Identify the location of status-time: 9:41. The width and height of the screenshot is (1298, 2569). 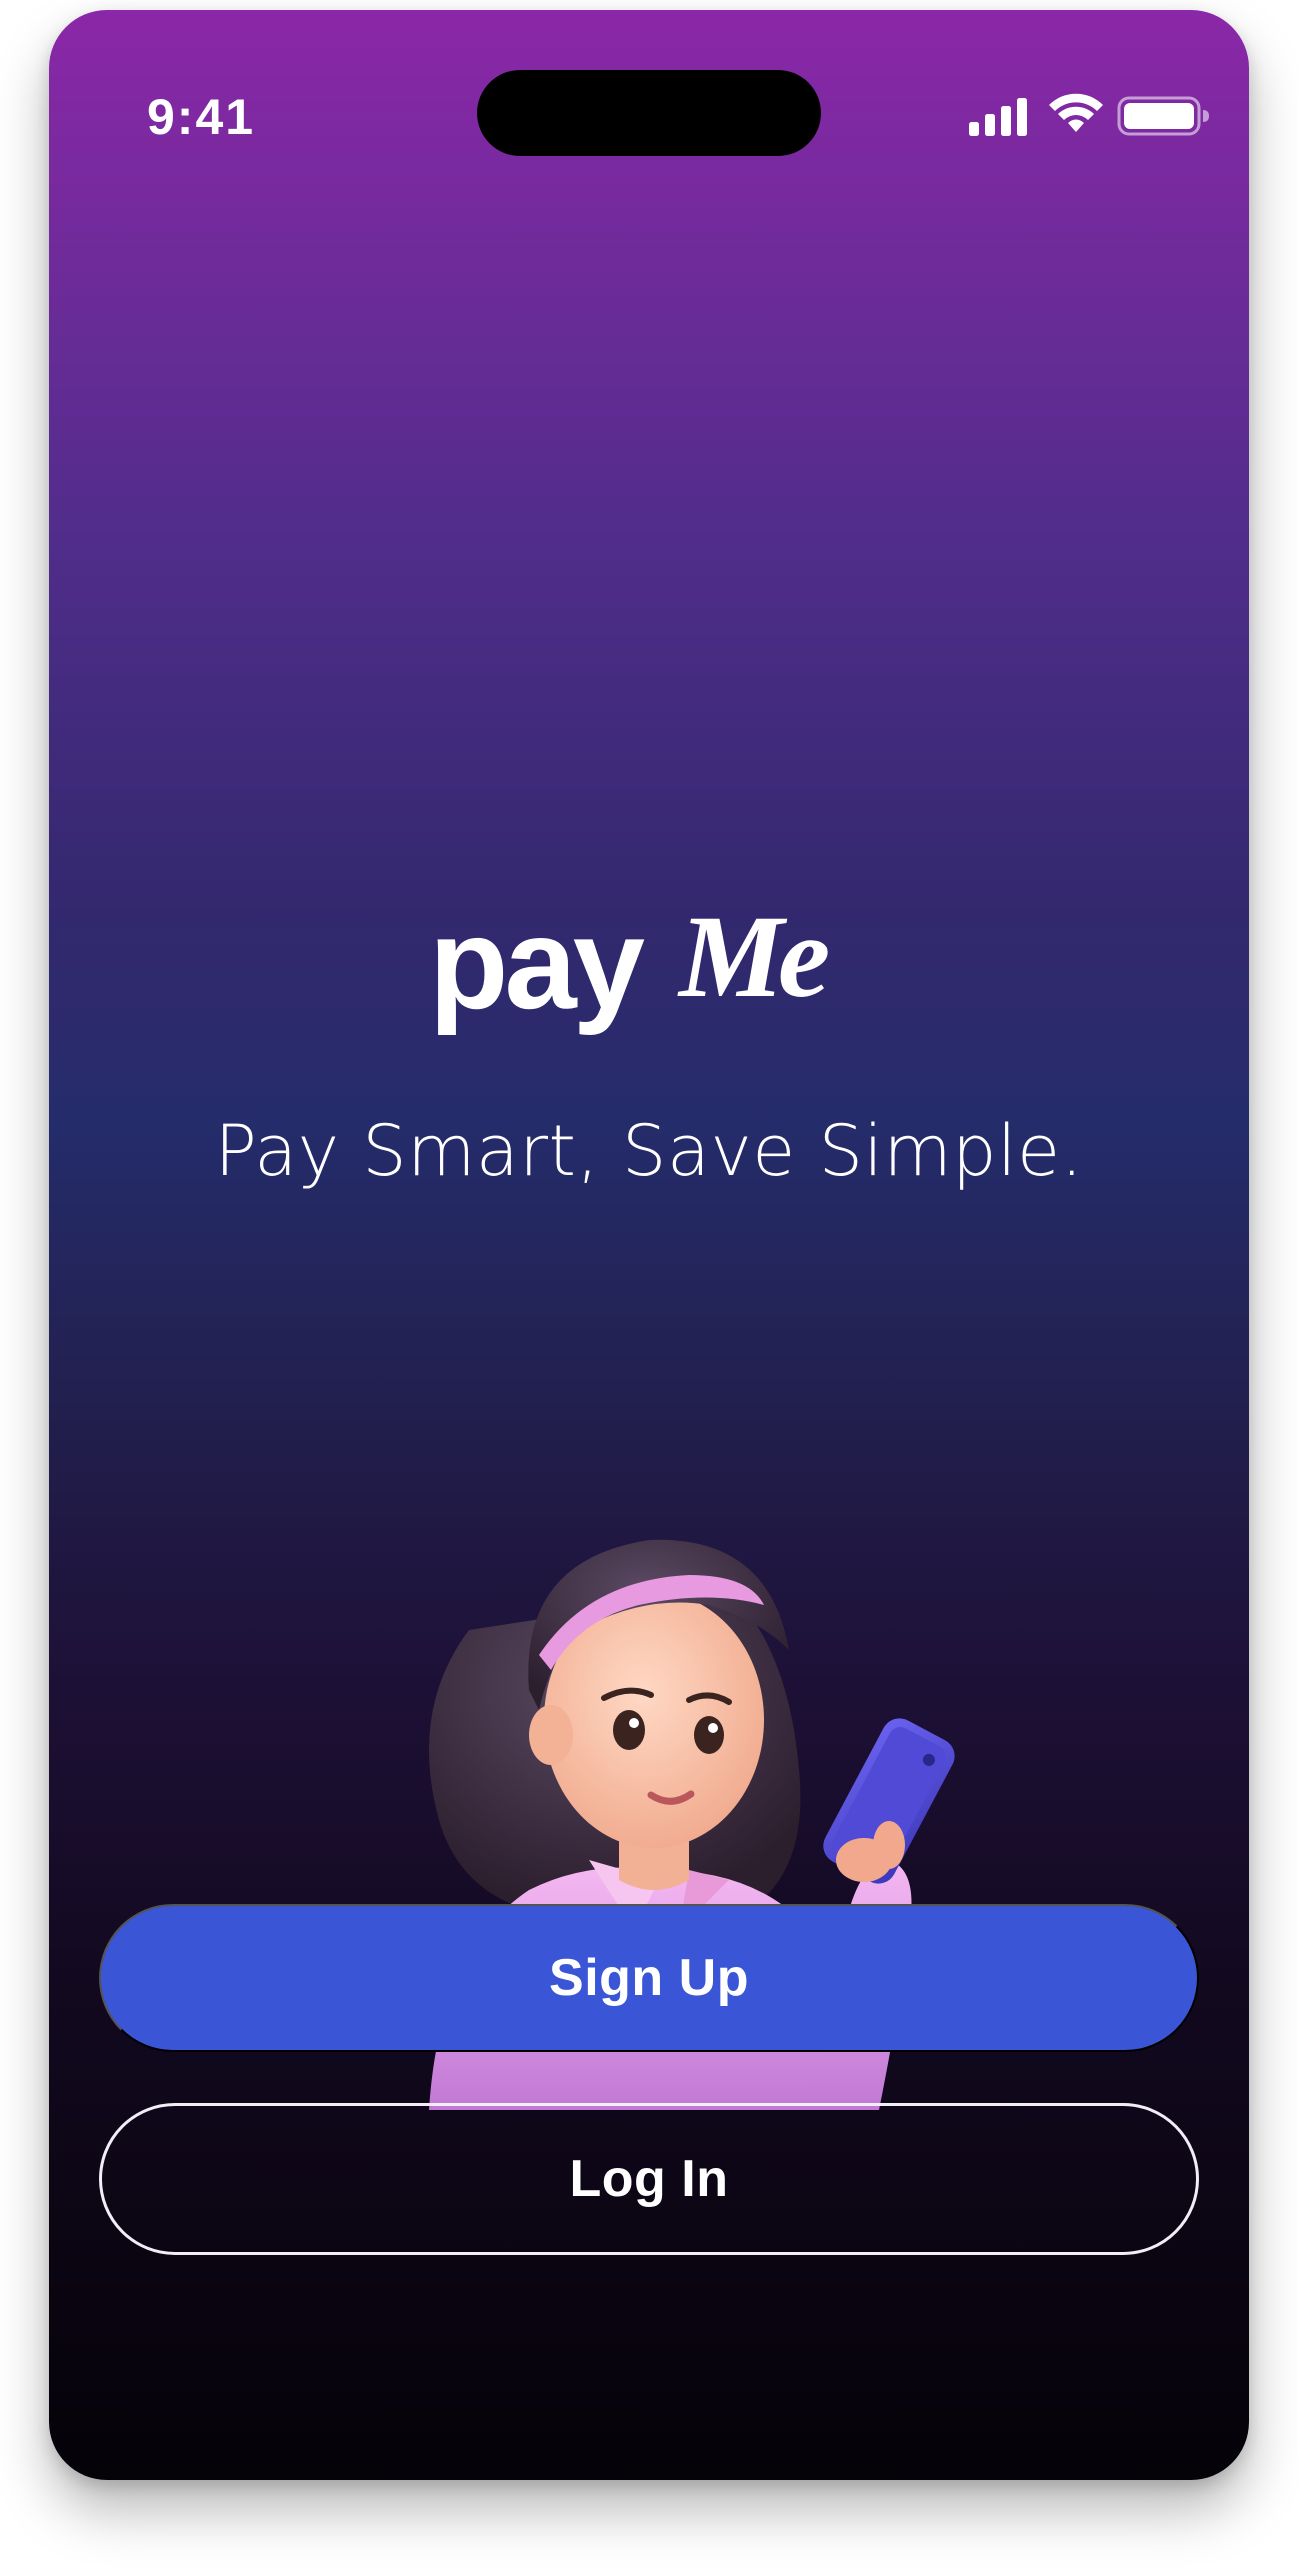
(201, 117).